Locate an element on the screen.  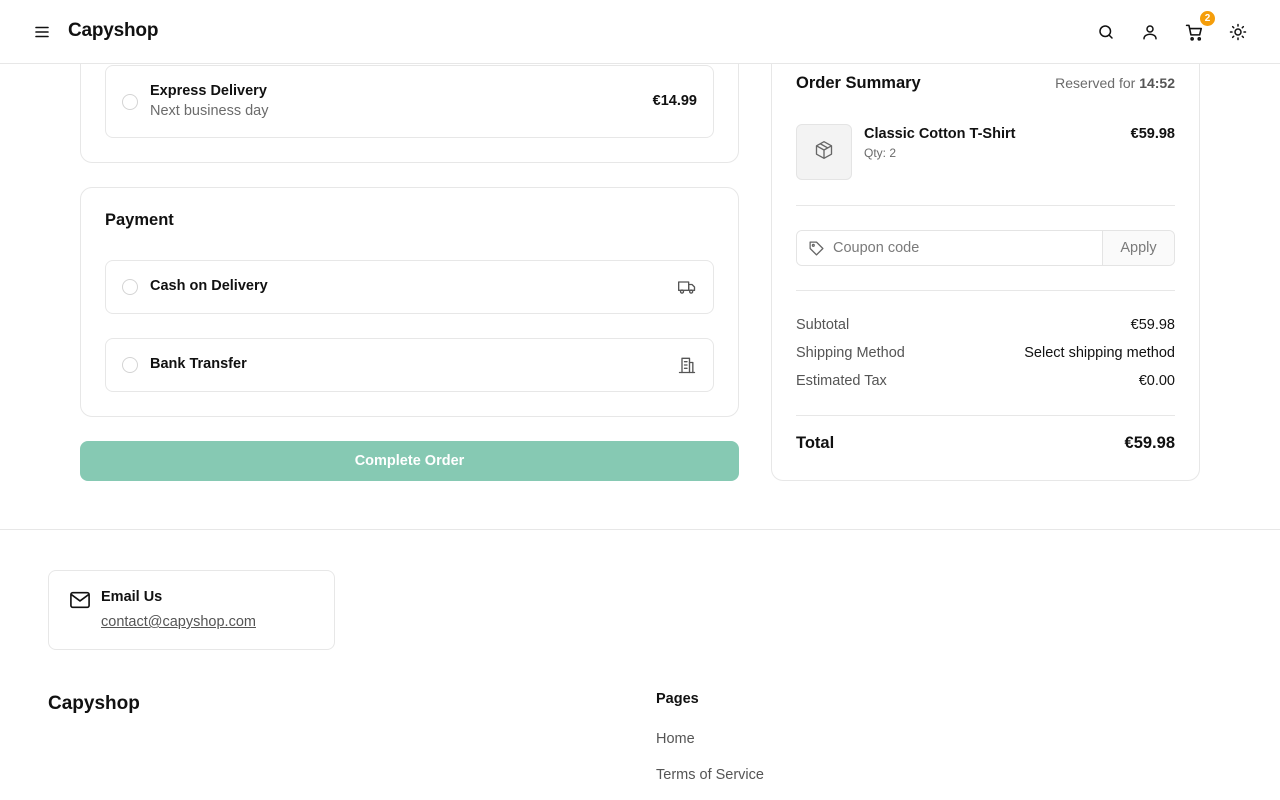
cart-icon is located at coordinates (1194, 32).